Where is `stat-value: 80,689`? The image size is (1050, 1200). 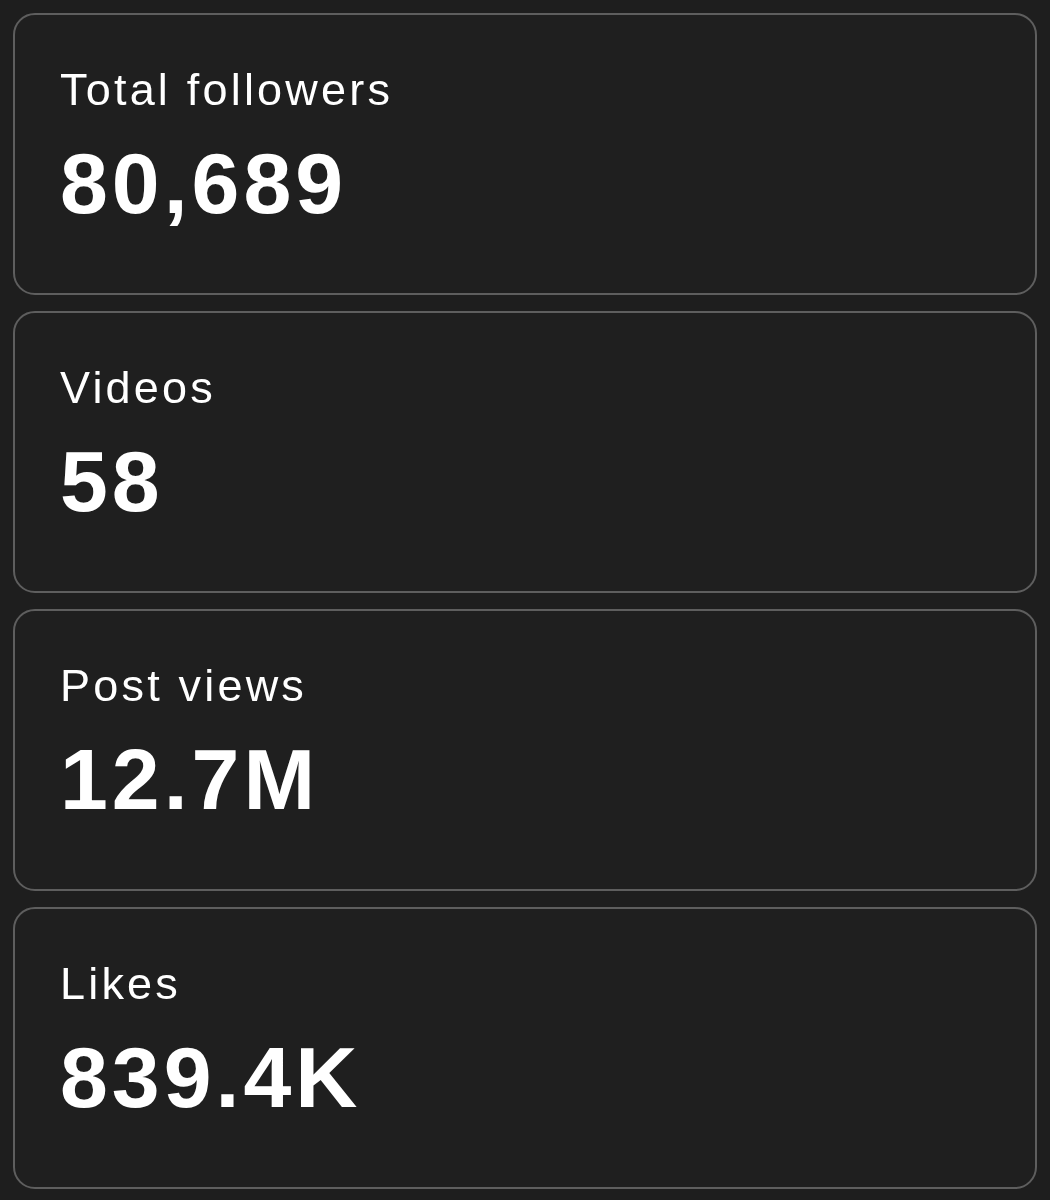
stat-value: 80,689 is located at coordinates (204, 183).